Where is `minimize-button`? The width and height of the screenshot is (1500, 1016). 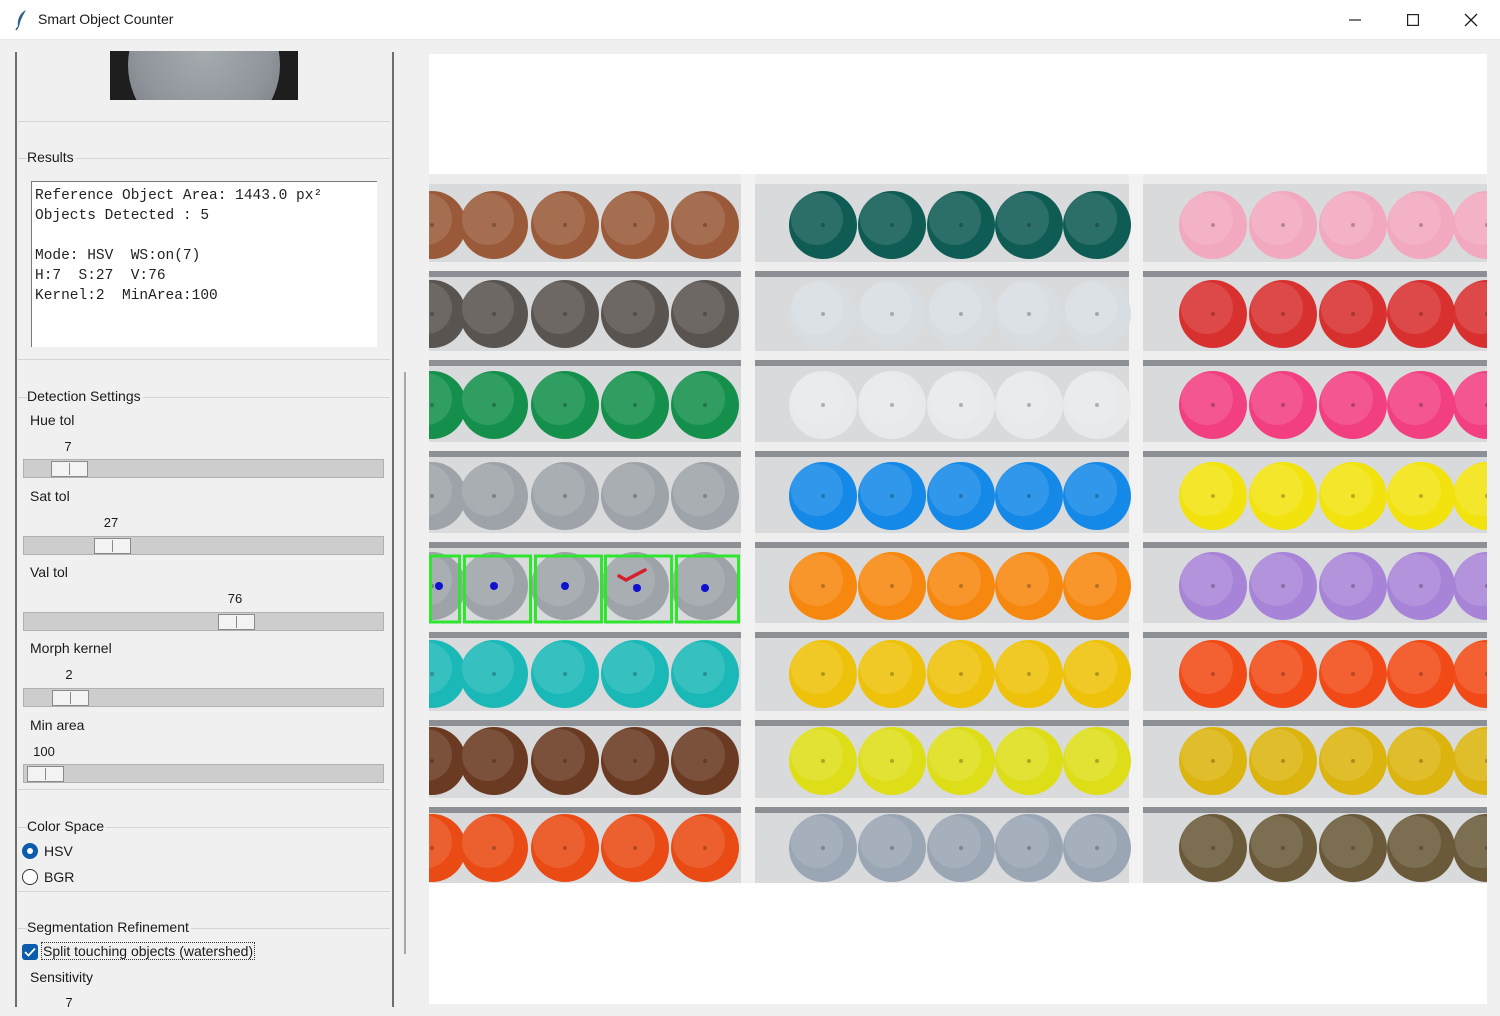
minimize-button is located at coordinates (1355, 20).